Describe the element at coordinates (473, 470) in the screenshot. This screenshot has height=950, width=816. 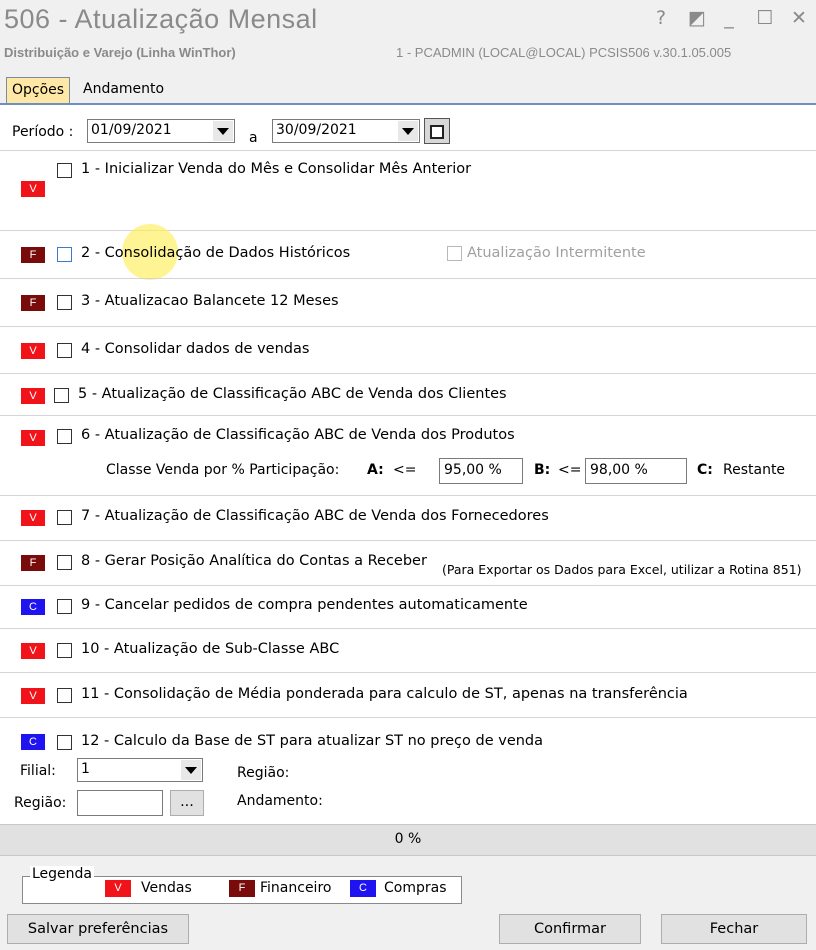
I see `classe-a-value: 95,00 %` at that location.